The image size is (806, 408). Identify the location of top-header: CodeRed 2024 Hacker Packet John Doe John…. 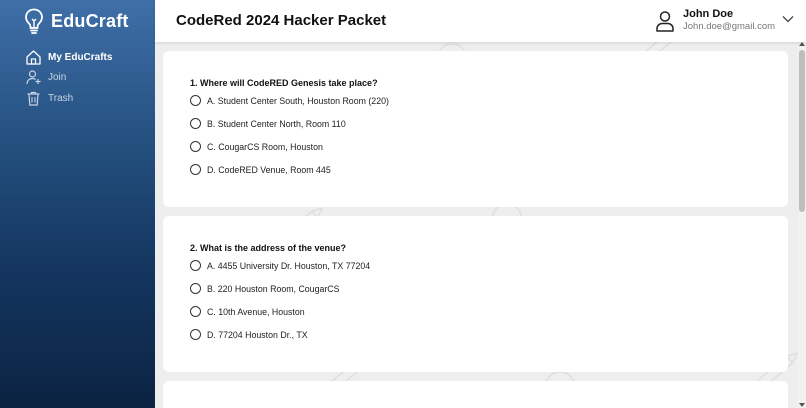
(480, 21).